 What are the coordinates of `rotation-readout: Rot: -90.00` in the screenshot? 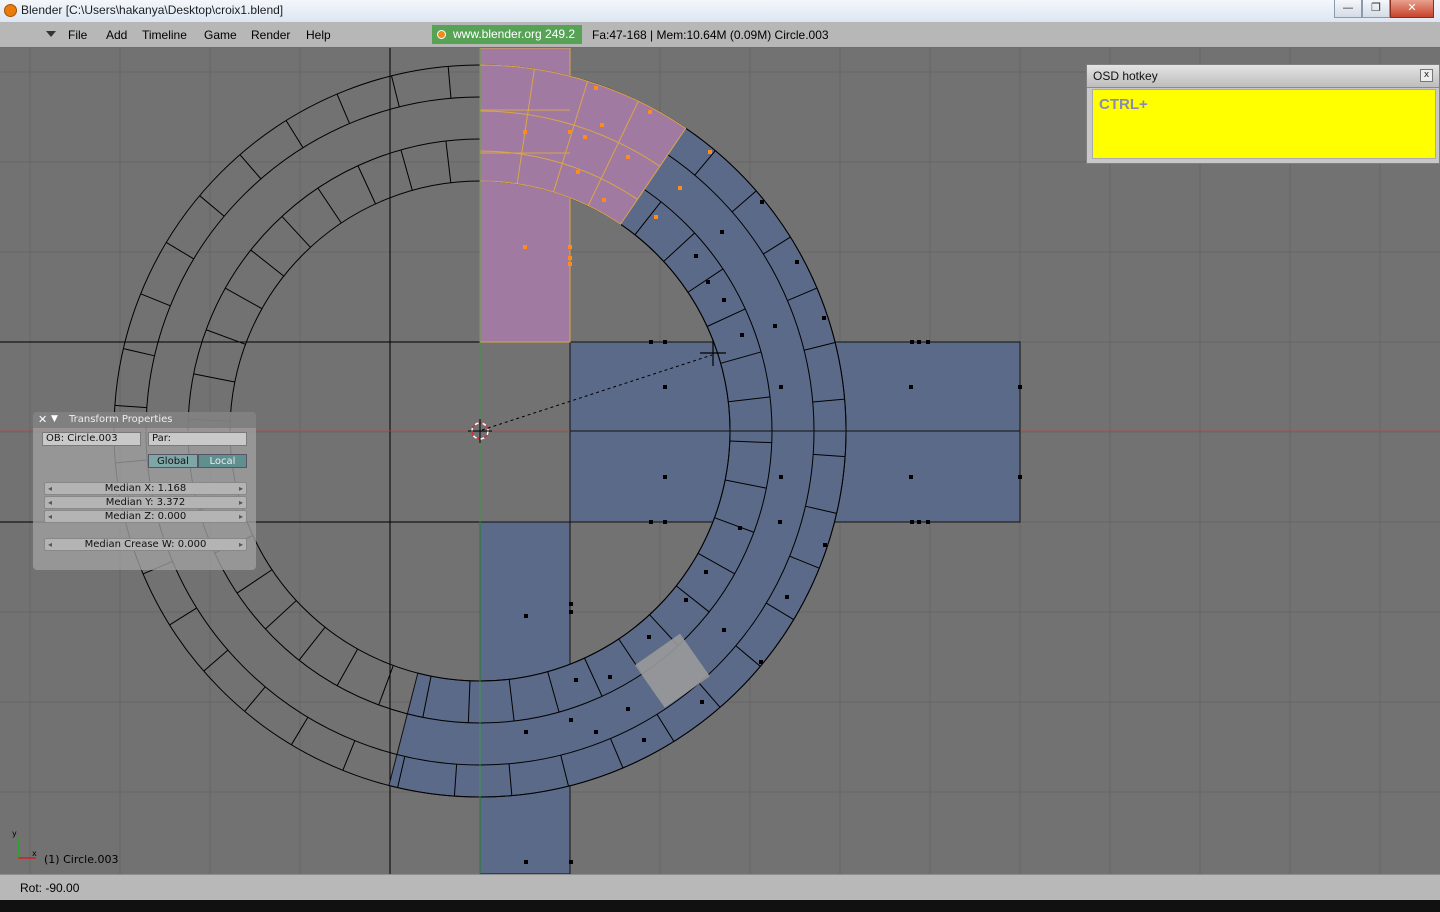 It's located at (50, 888).